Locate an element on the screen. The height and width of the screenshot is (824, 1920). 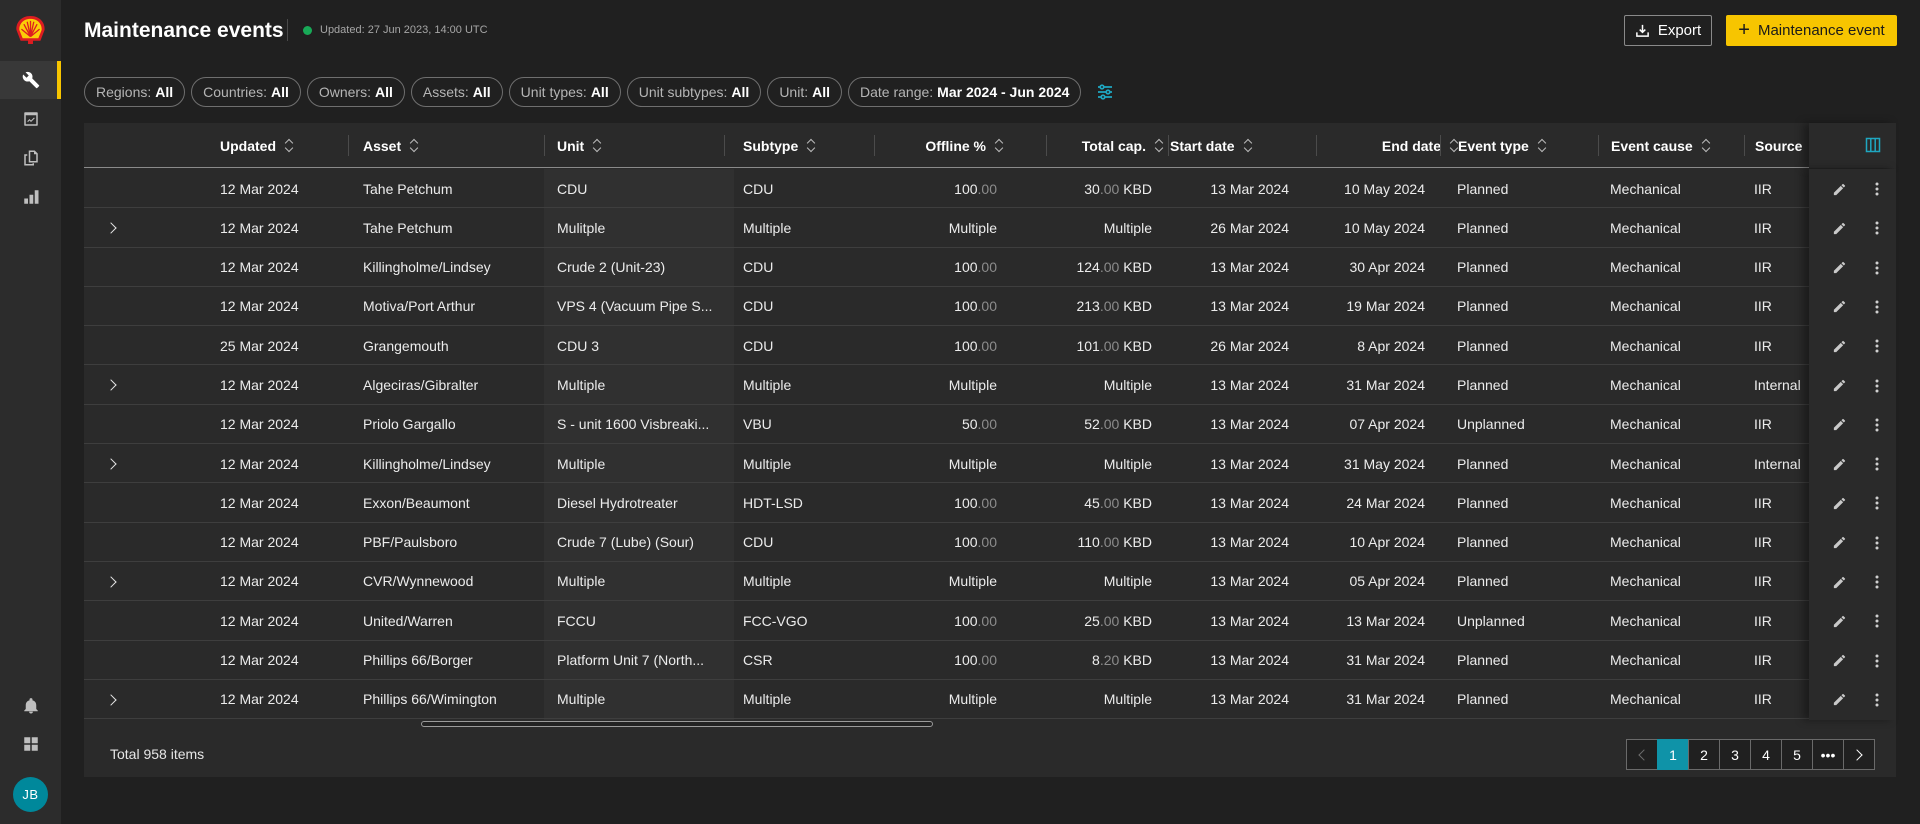
more-pages-button: ••• is located at coordinates (1828, 754).